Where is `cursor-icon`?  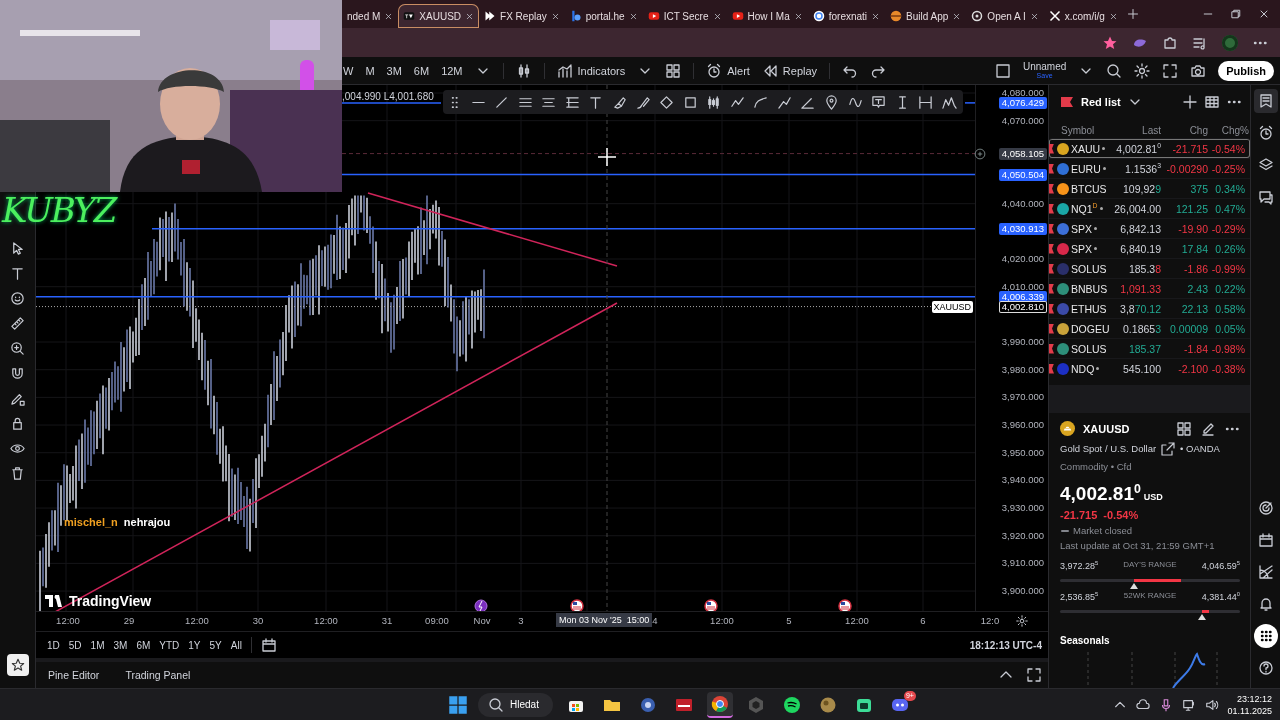
cursor-icon is located at coordinates (17, 248).